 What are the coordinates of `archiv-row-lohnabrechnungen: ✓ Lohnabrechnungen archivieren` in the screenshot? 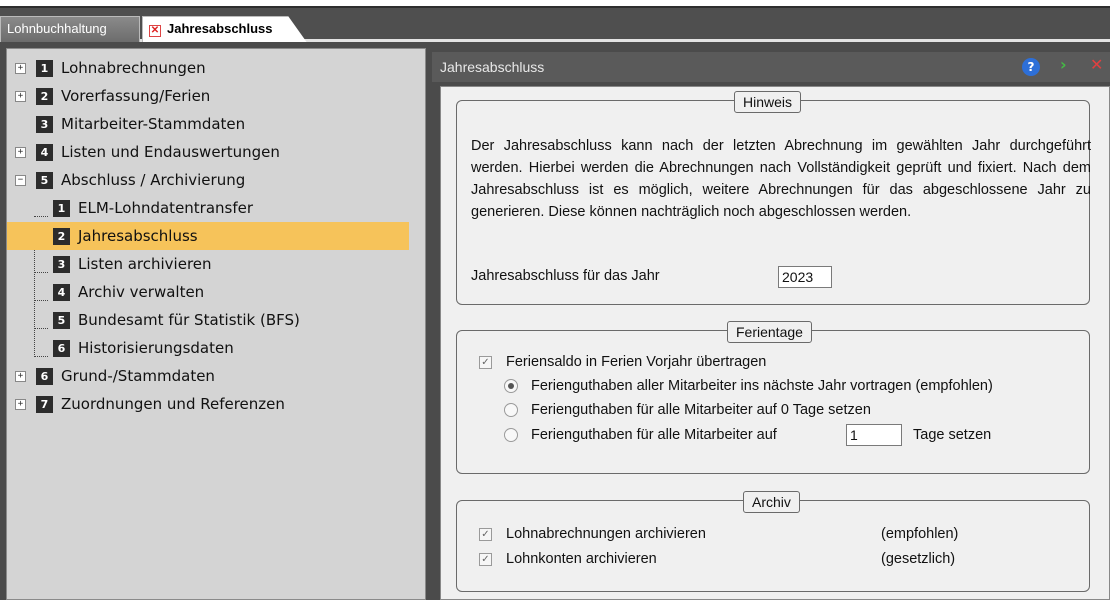 It's located at (592, 534).